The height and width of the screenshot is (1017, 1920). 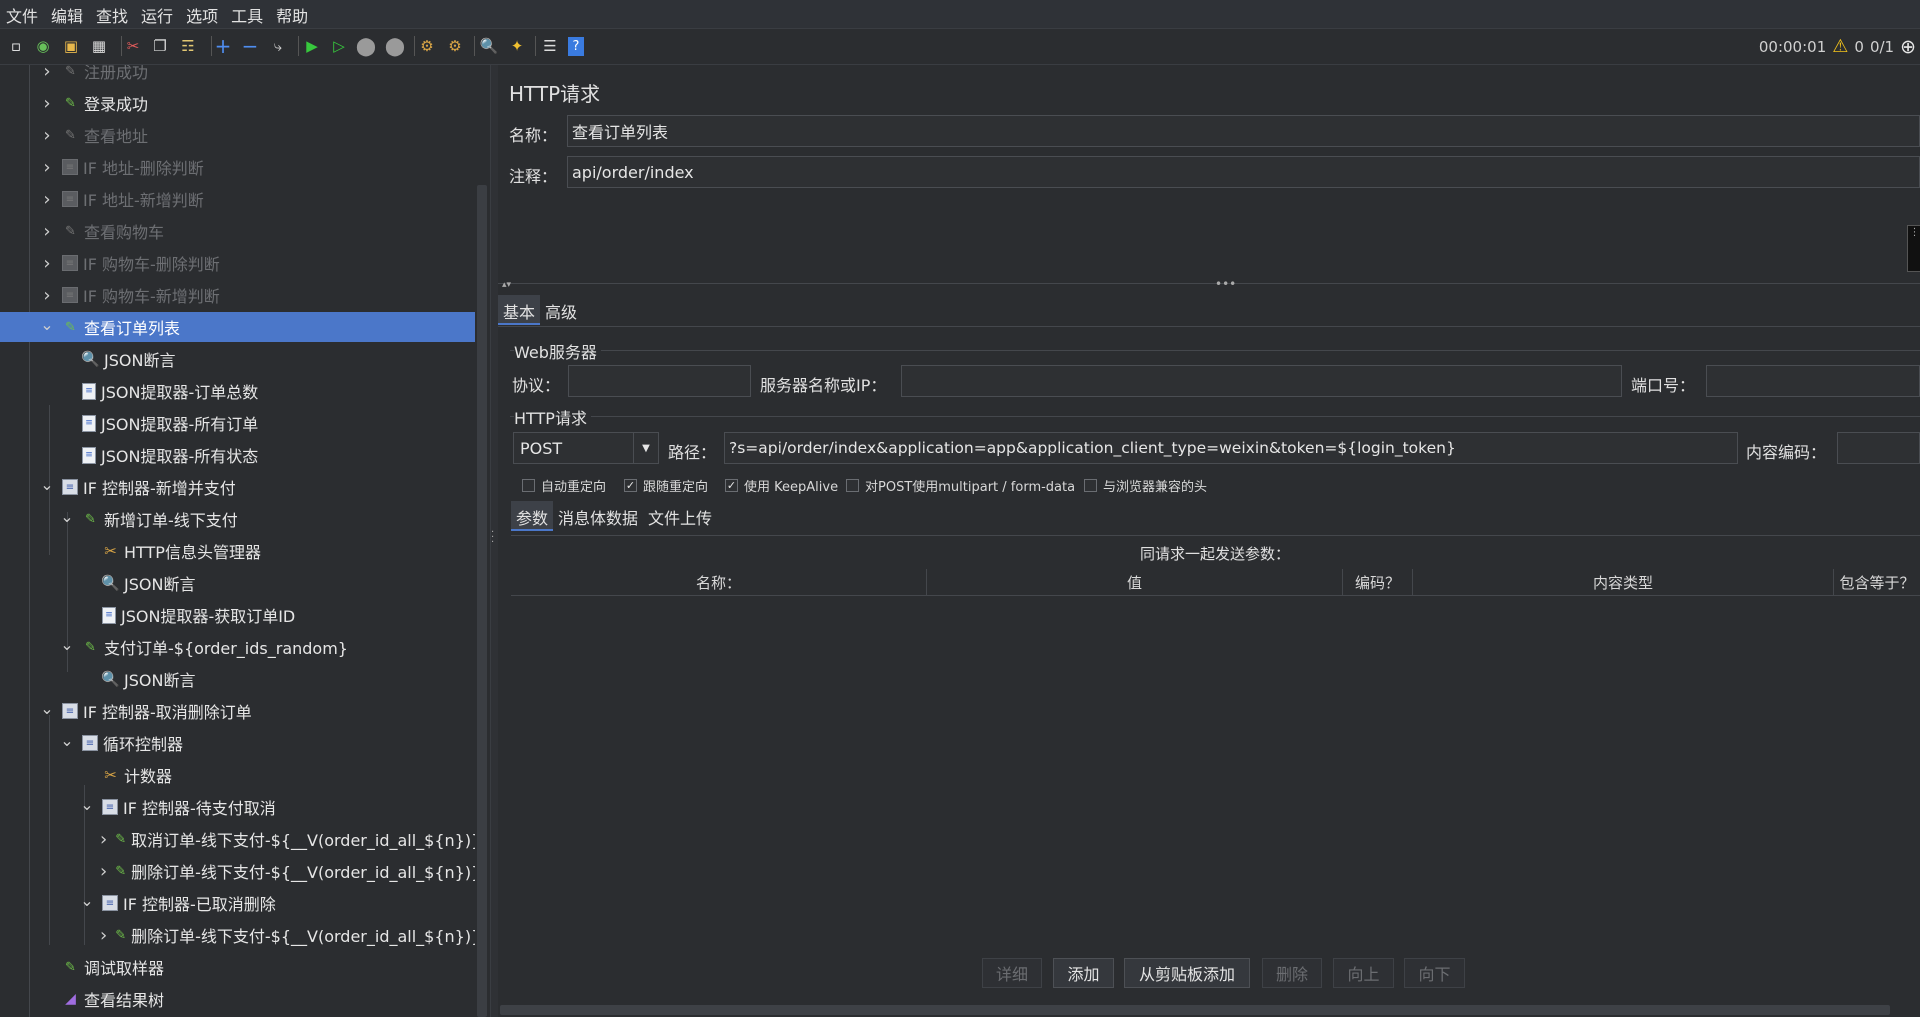 I want to click on global-icon: ⊕, so click(x=1908, y=47).